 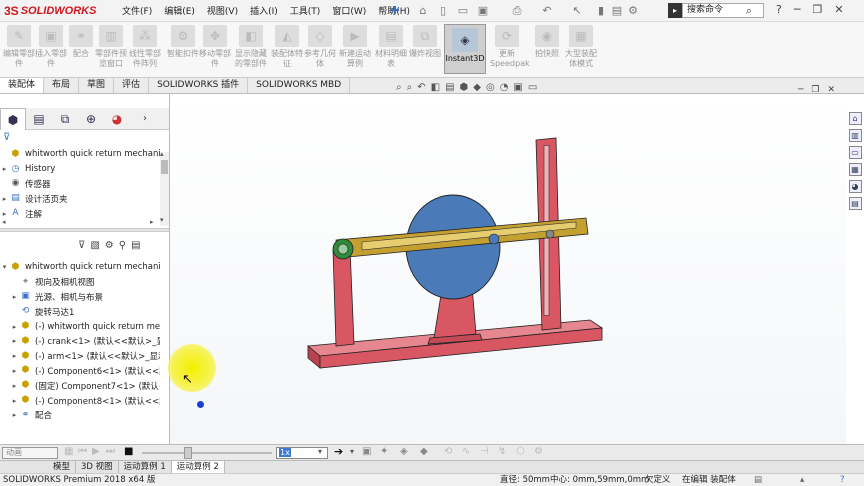 I want to click on rewind-icon: ⏮, so click(x=82, y=451).